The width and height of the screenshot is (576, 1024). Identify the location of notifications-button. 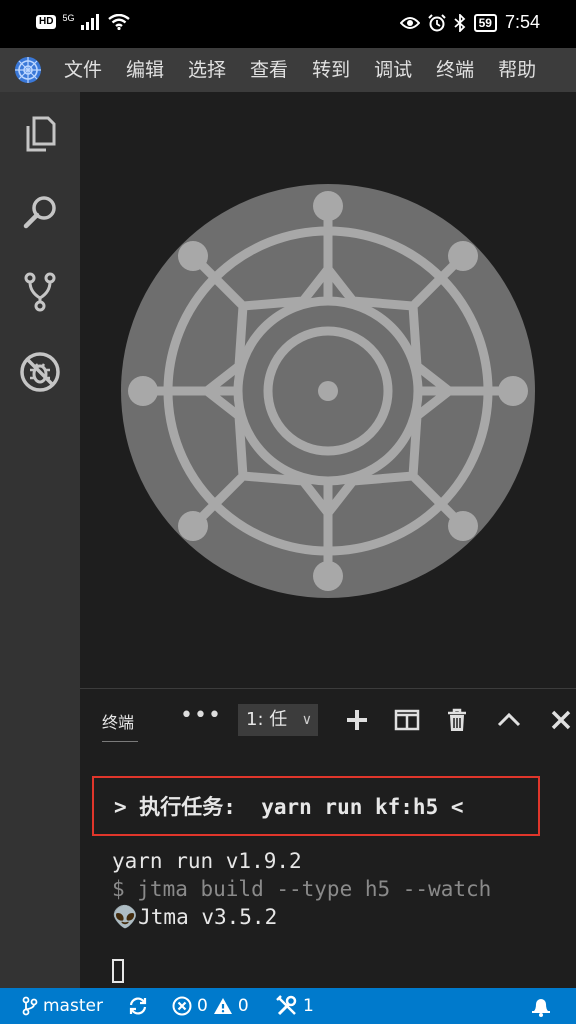
(541, 1006).